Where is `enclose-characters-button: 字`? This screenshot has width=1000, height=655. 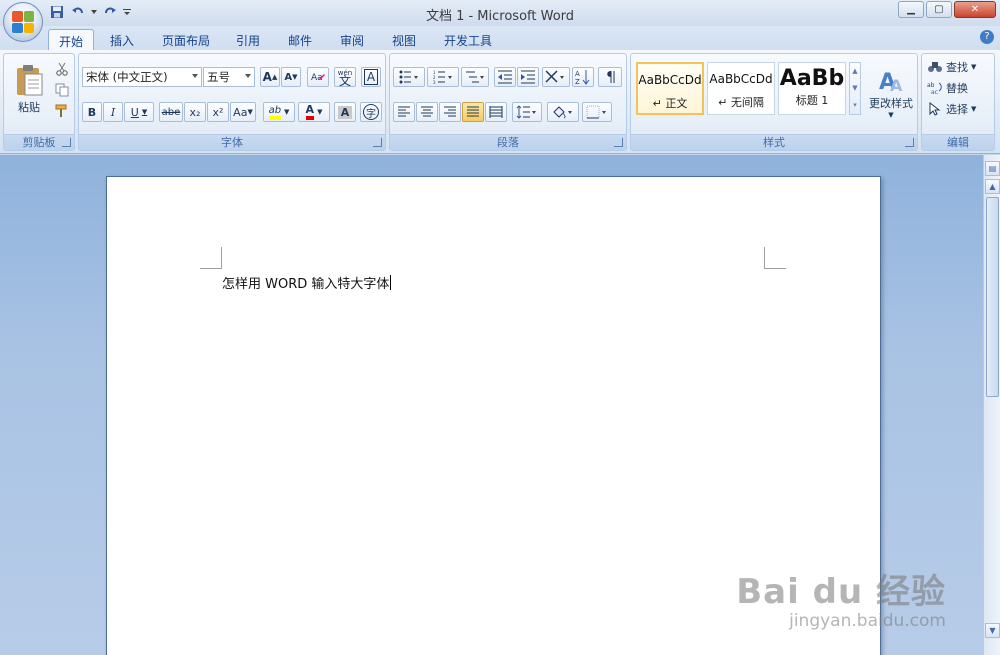 enclose-characters-button: 字 is located at coordinates (371, 112).